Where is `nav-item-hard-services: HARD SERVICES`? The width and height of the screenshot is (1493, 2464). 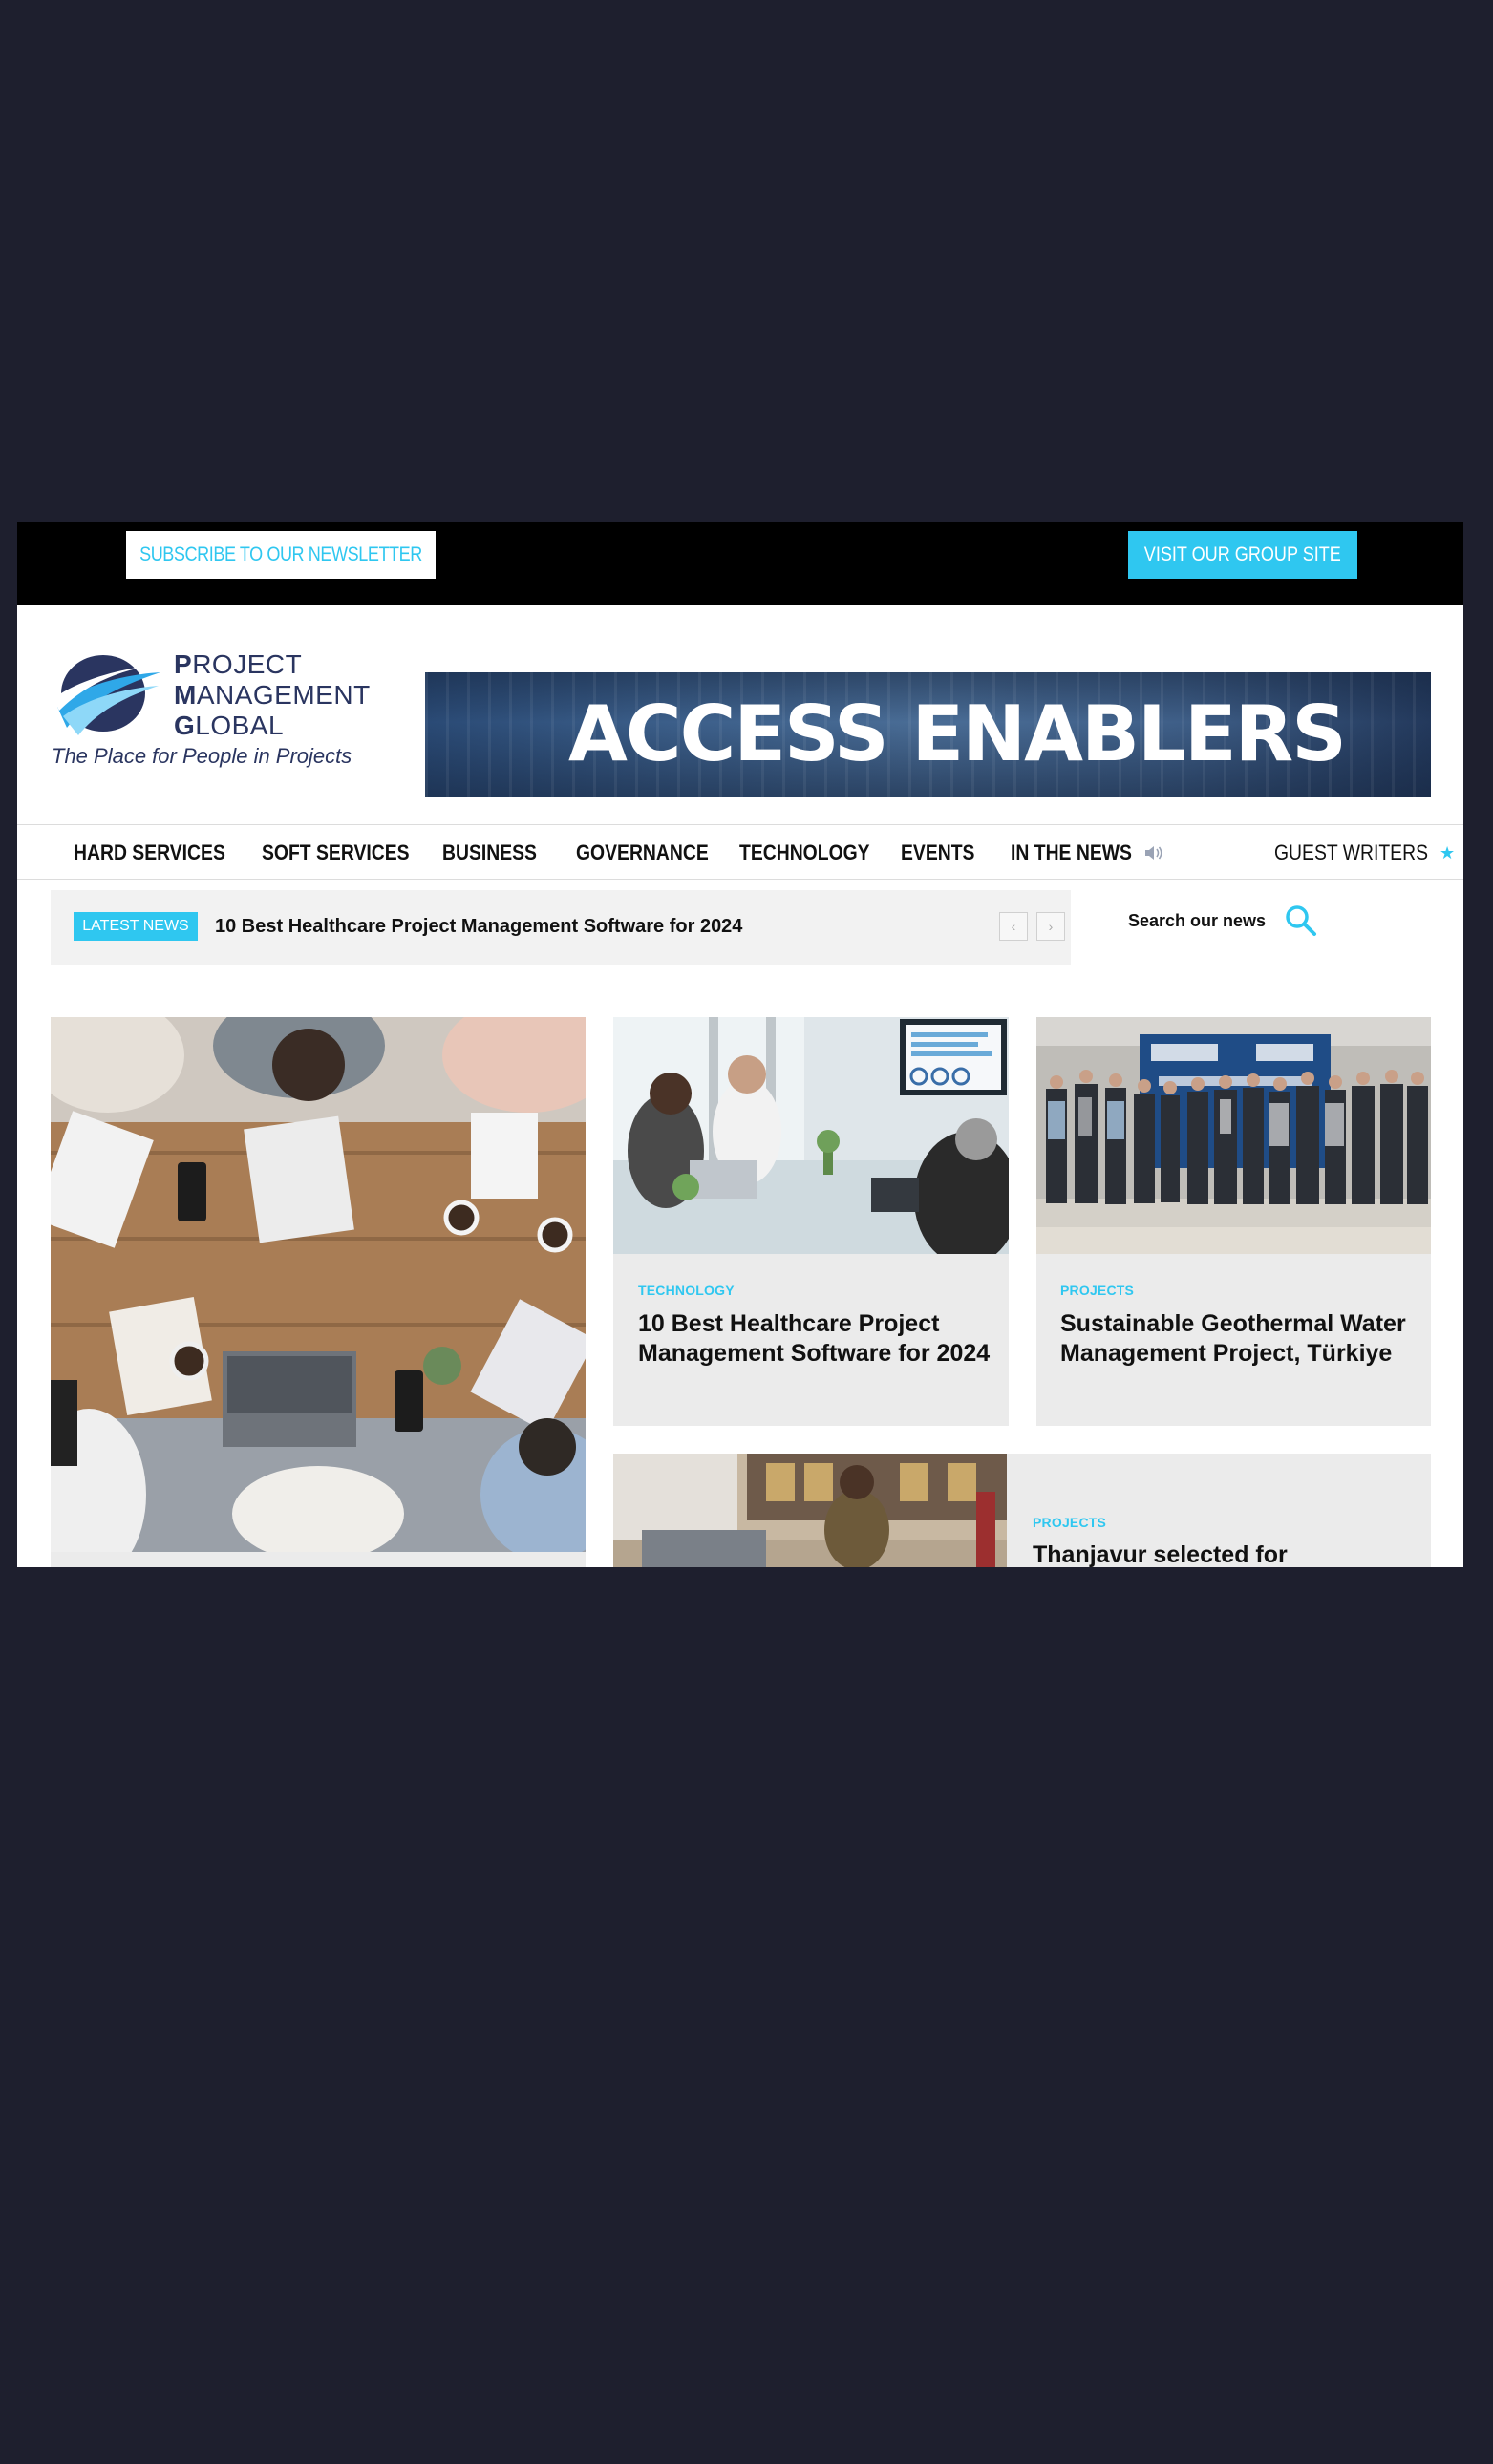
nav-item-hard-services: HARD SERVICES is located at coordinates (160, 853).